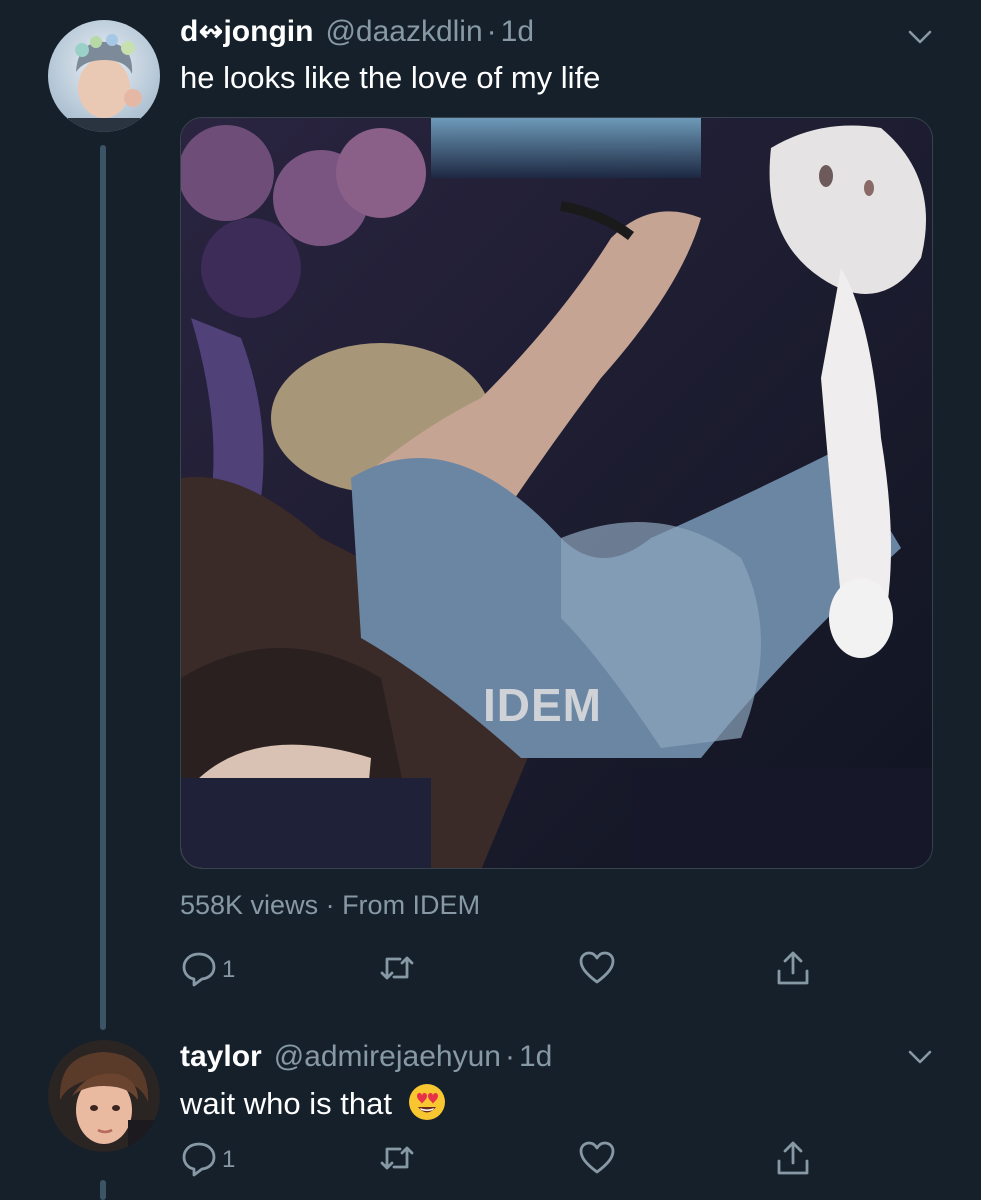 This screenshot has width=981, height=1200. I want to click on display-name: taylor, so click(221, 1057).